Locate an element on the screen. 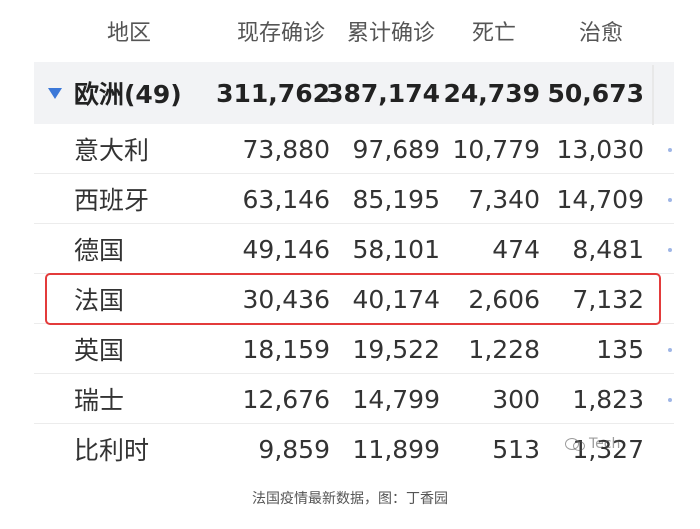  recovered-cell: 8,481 is located at coordinates (608, 249).